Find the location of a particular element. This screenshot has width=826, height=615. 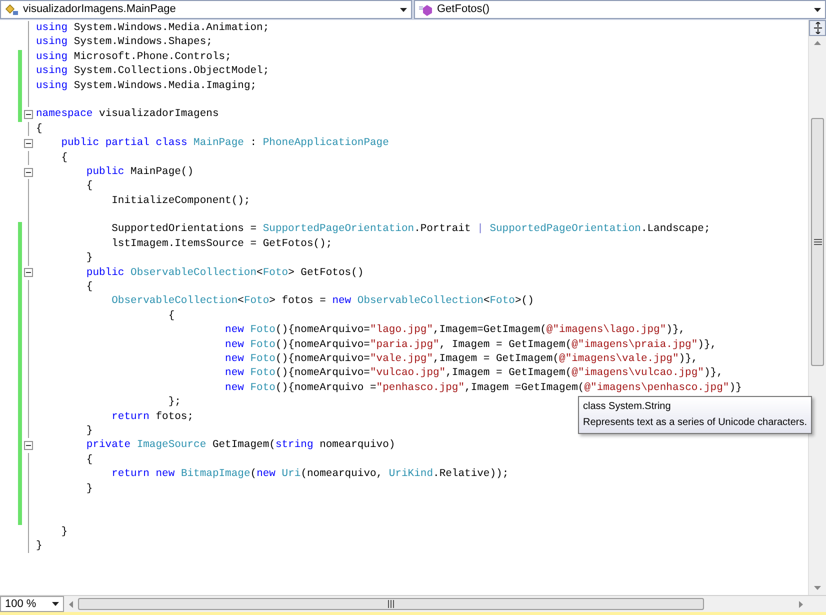

code-line: using System.Windows.Media.Imaging; is located at coordinates (146, 85).